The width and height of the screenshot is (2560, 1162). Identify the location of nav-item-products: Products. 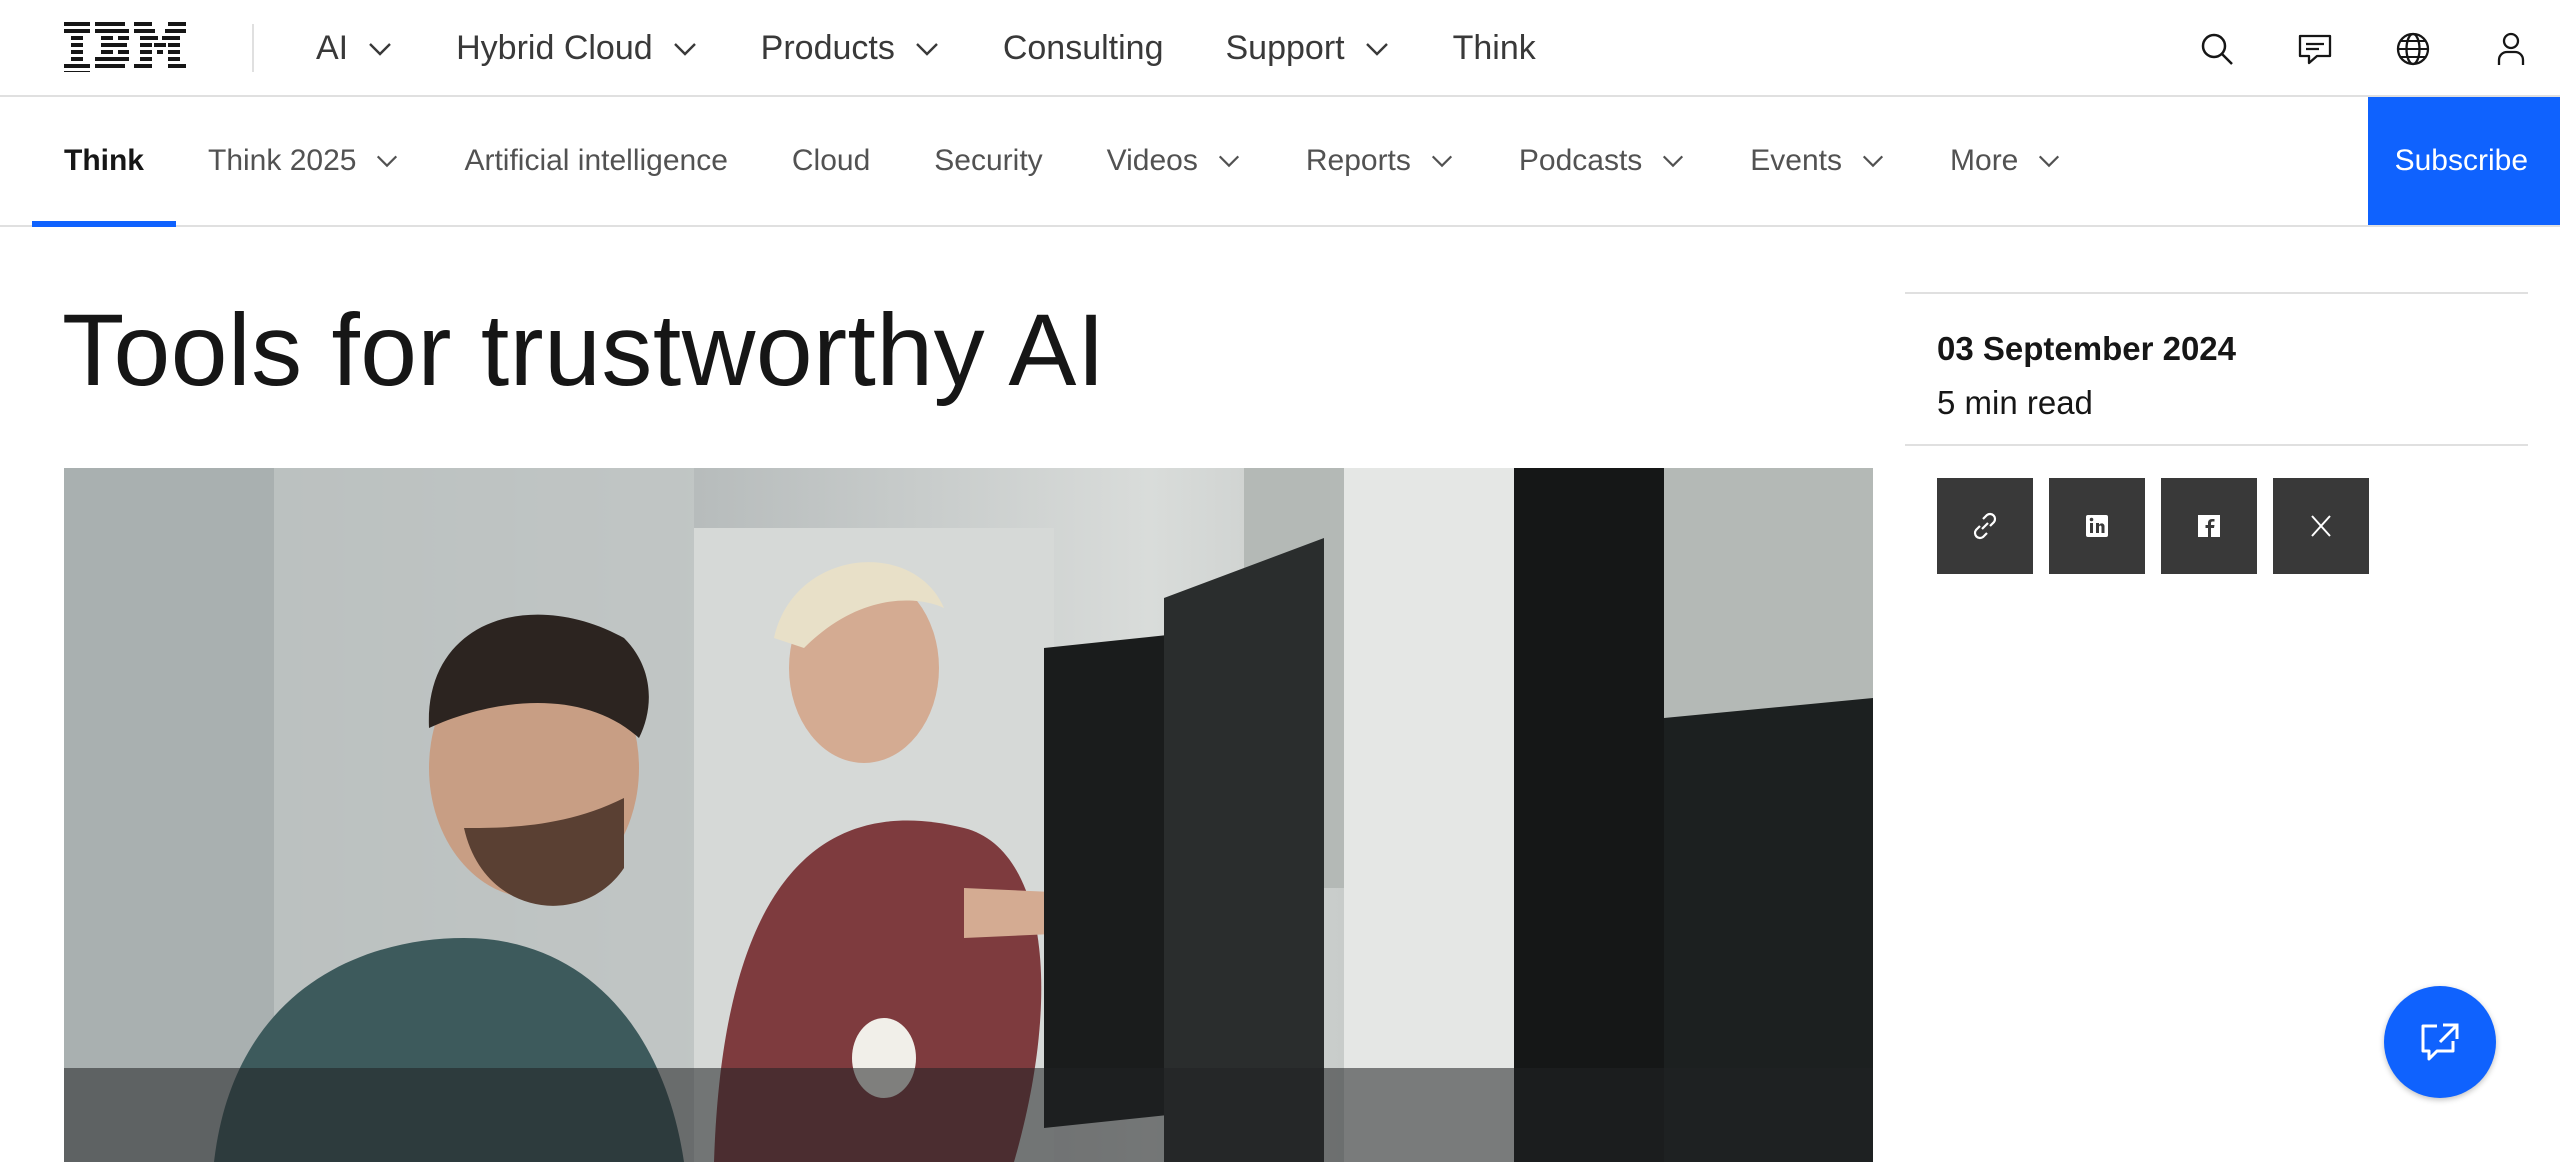
(851, 48).